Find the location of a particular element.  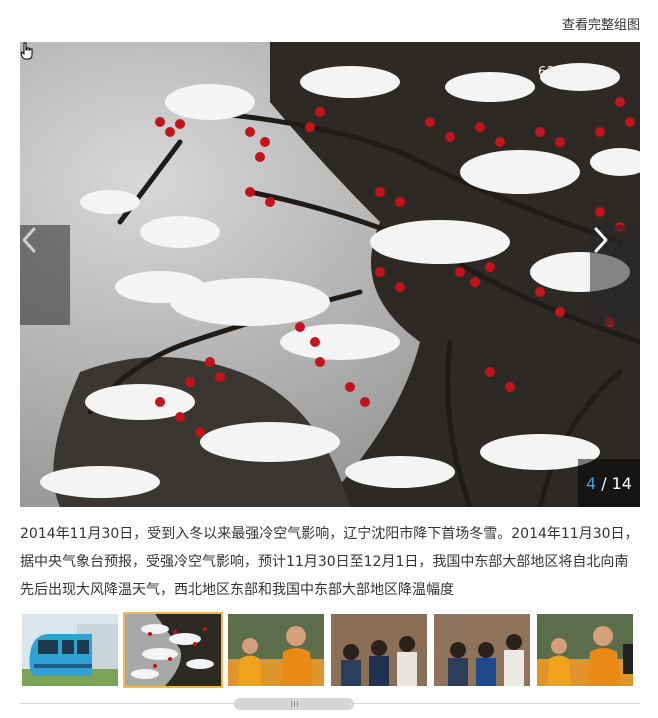

image-size-label: 620X465 is located at coordinates (568, 72).